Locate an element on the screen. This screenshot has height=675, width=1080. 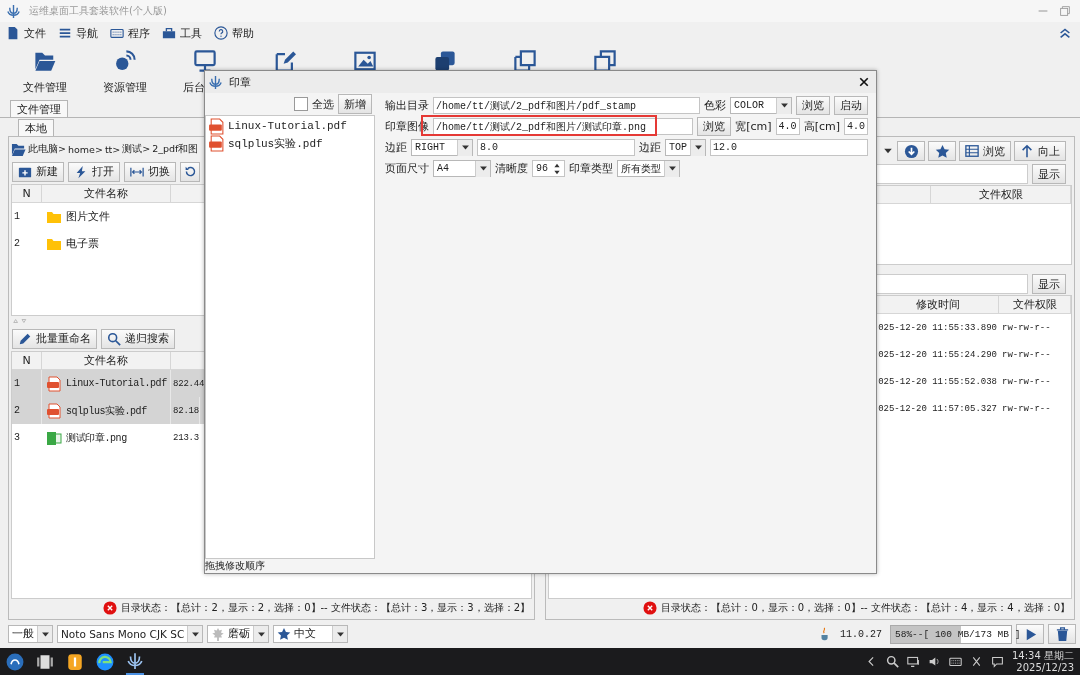
table-row: 3 测试印章.png 213.3 is located at coordinates (271, 437).